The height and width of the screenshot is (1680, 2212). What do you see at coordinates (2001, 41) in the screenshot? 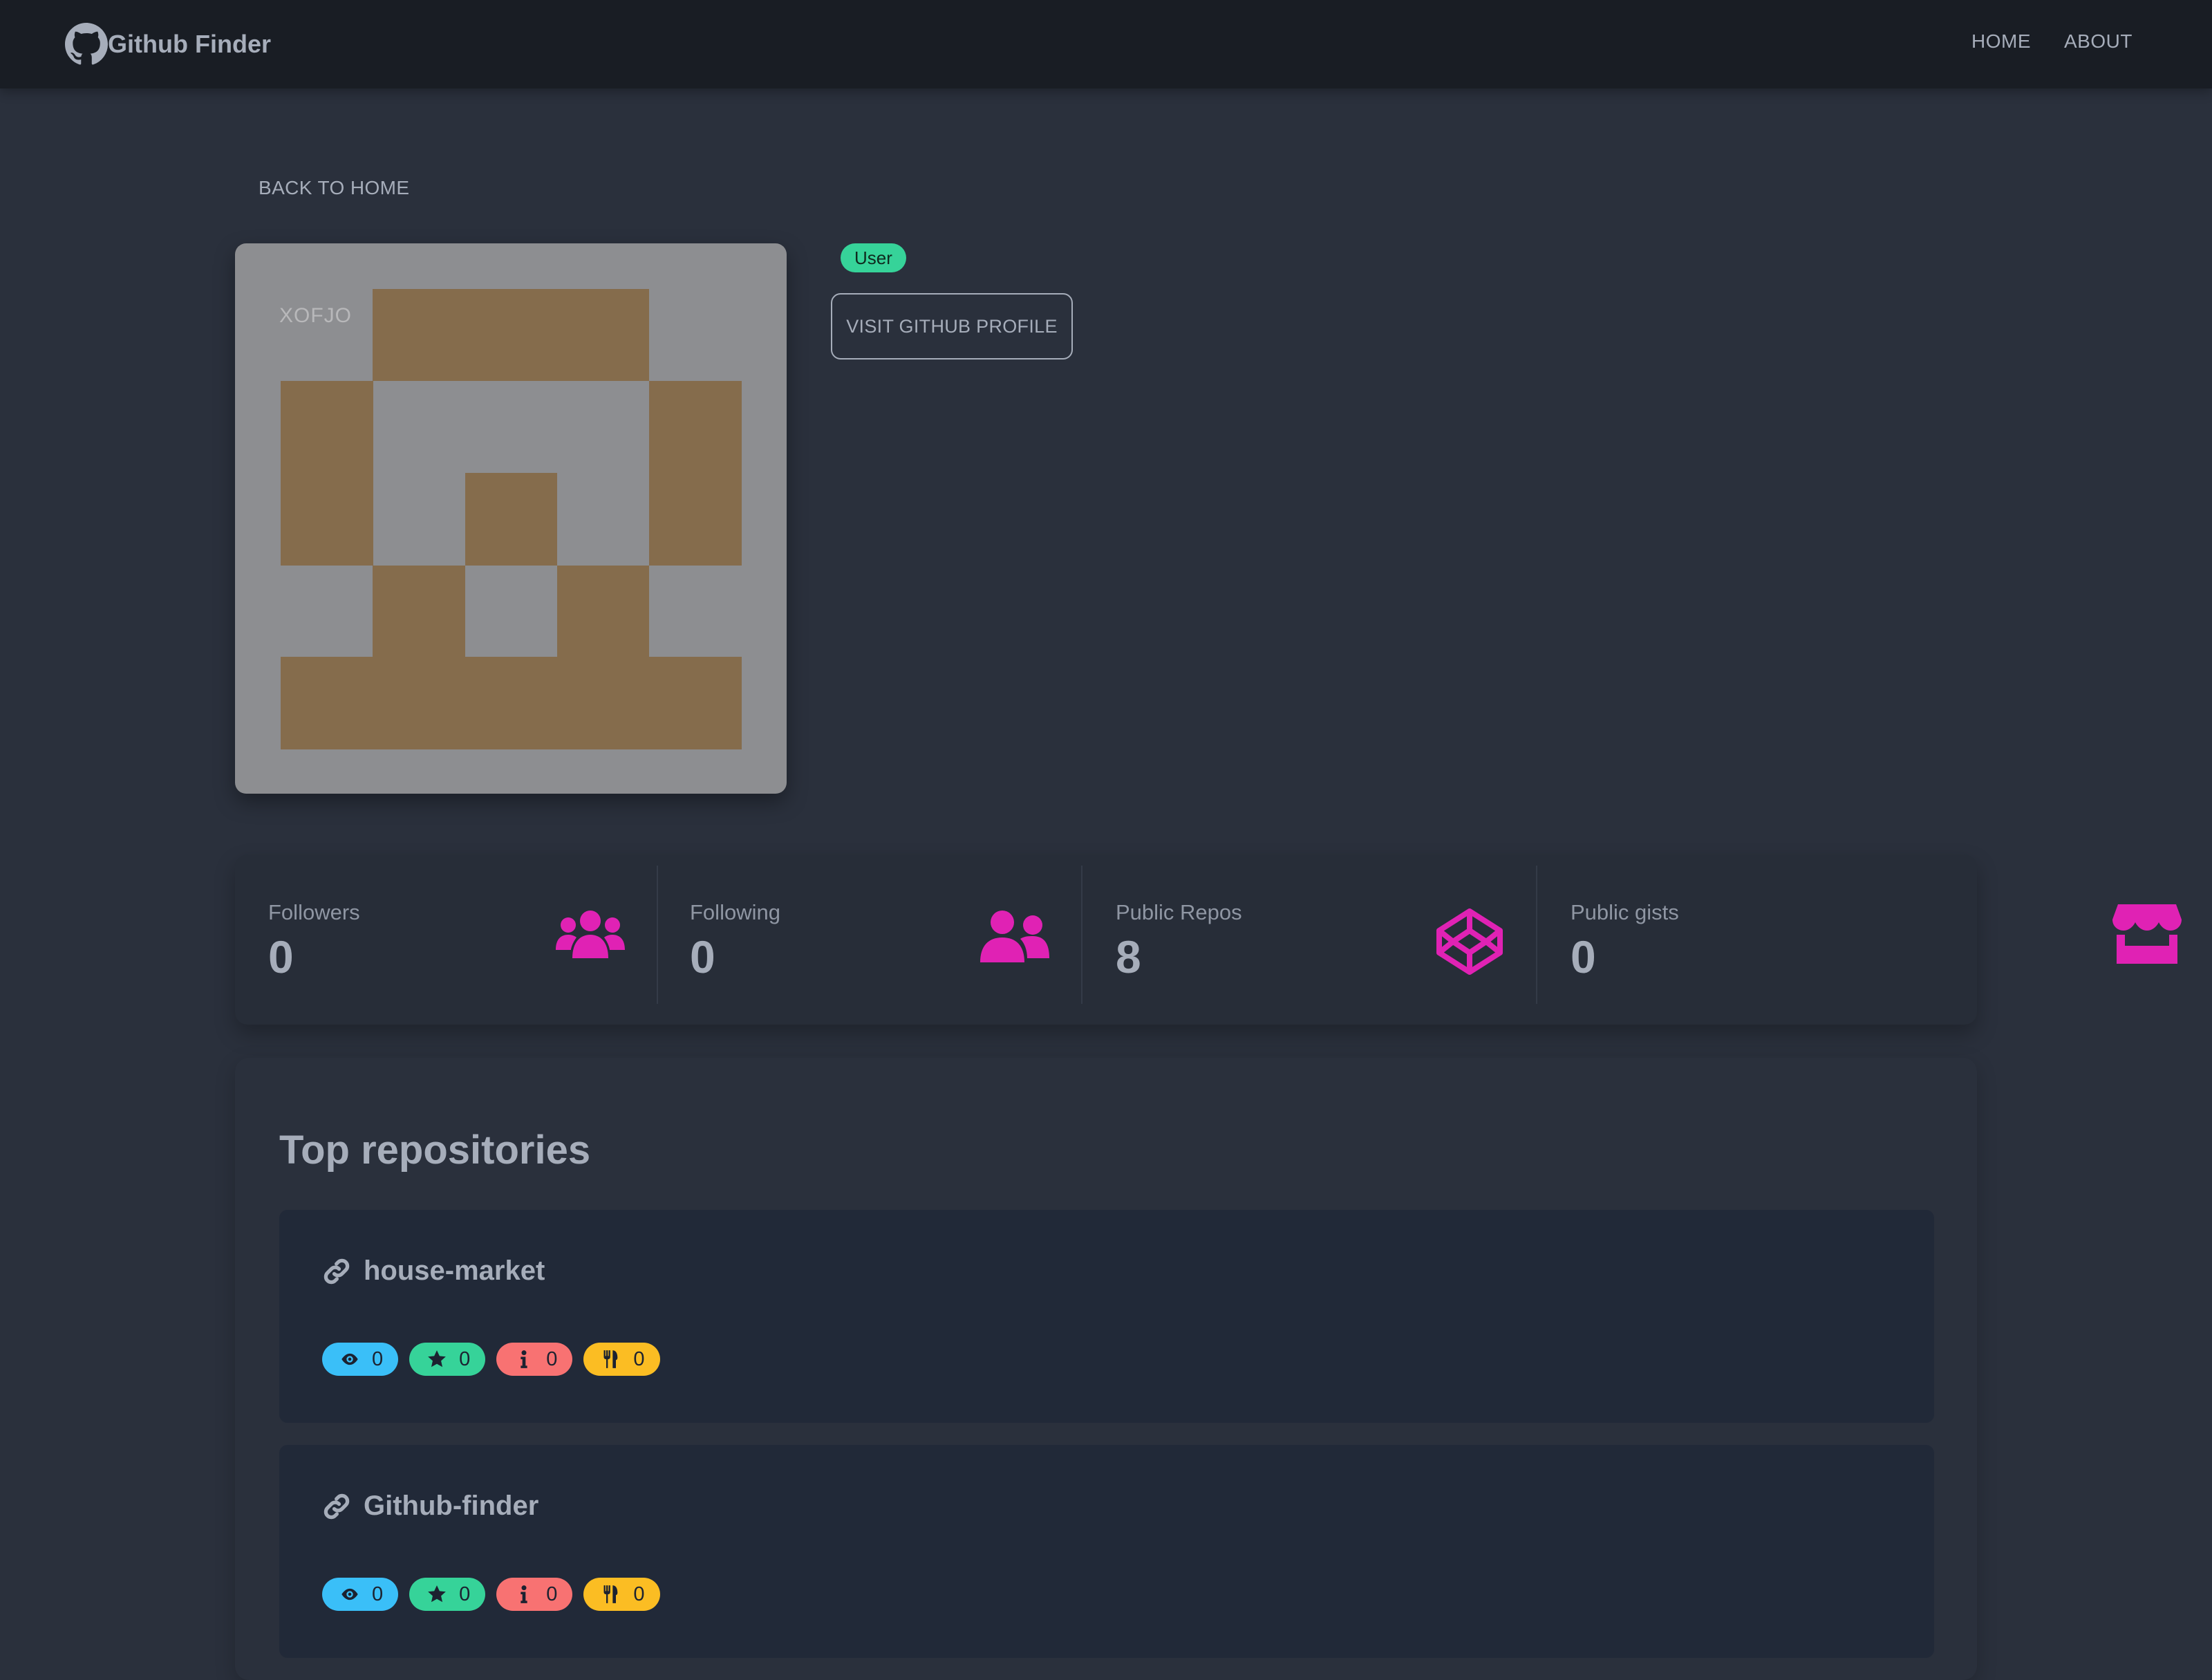
I see `nav-home-link: HOME` at bounding box center [2001, 41].